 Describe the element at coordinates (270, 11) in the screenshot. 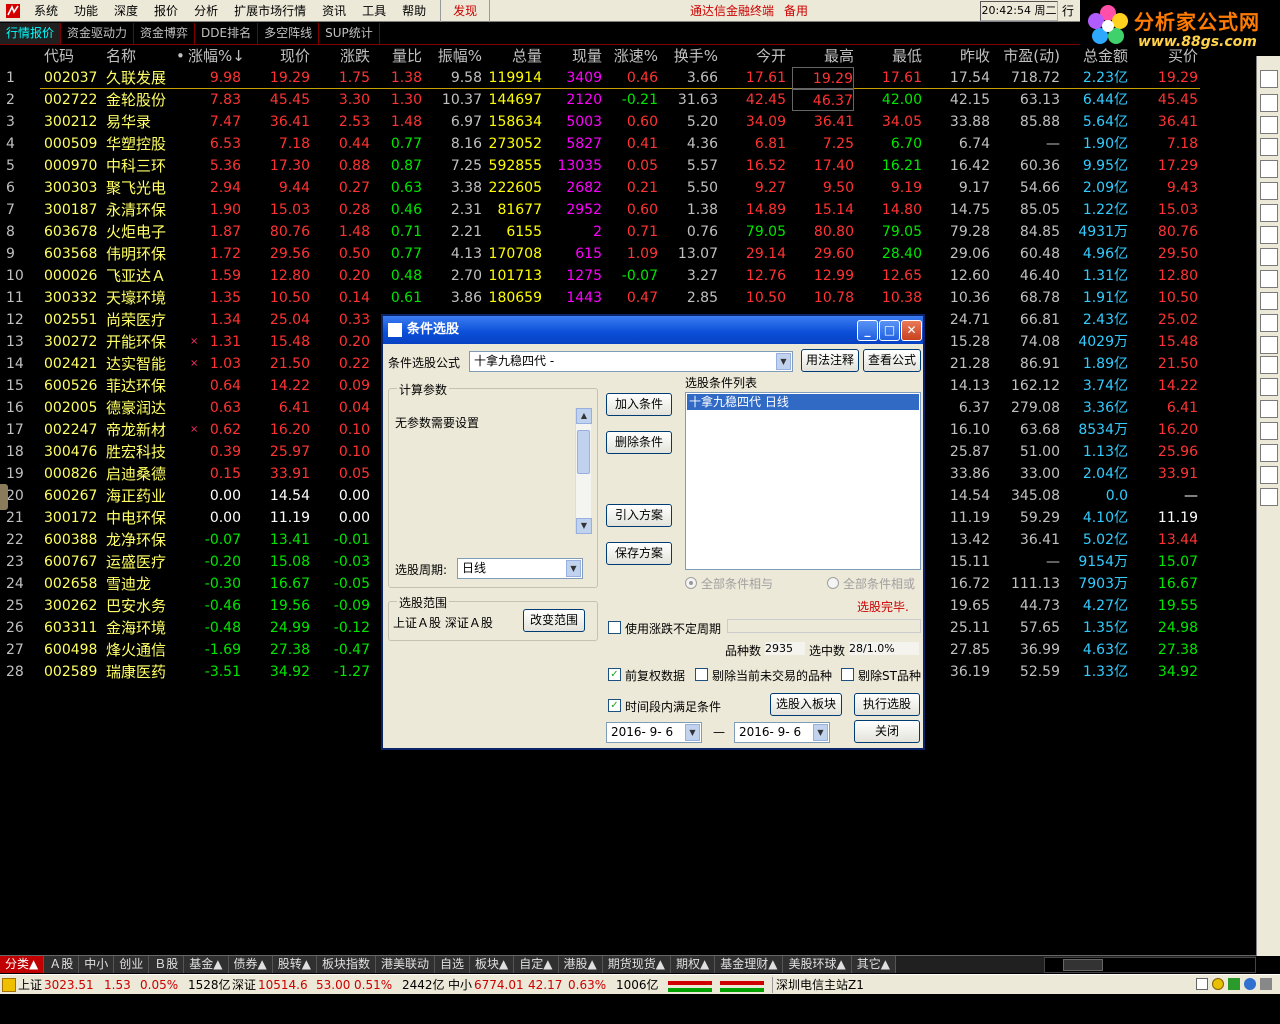

I see `menu-extended-market: 扩展市场行情` at that location.